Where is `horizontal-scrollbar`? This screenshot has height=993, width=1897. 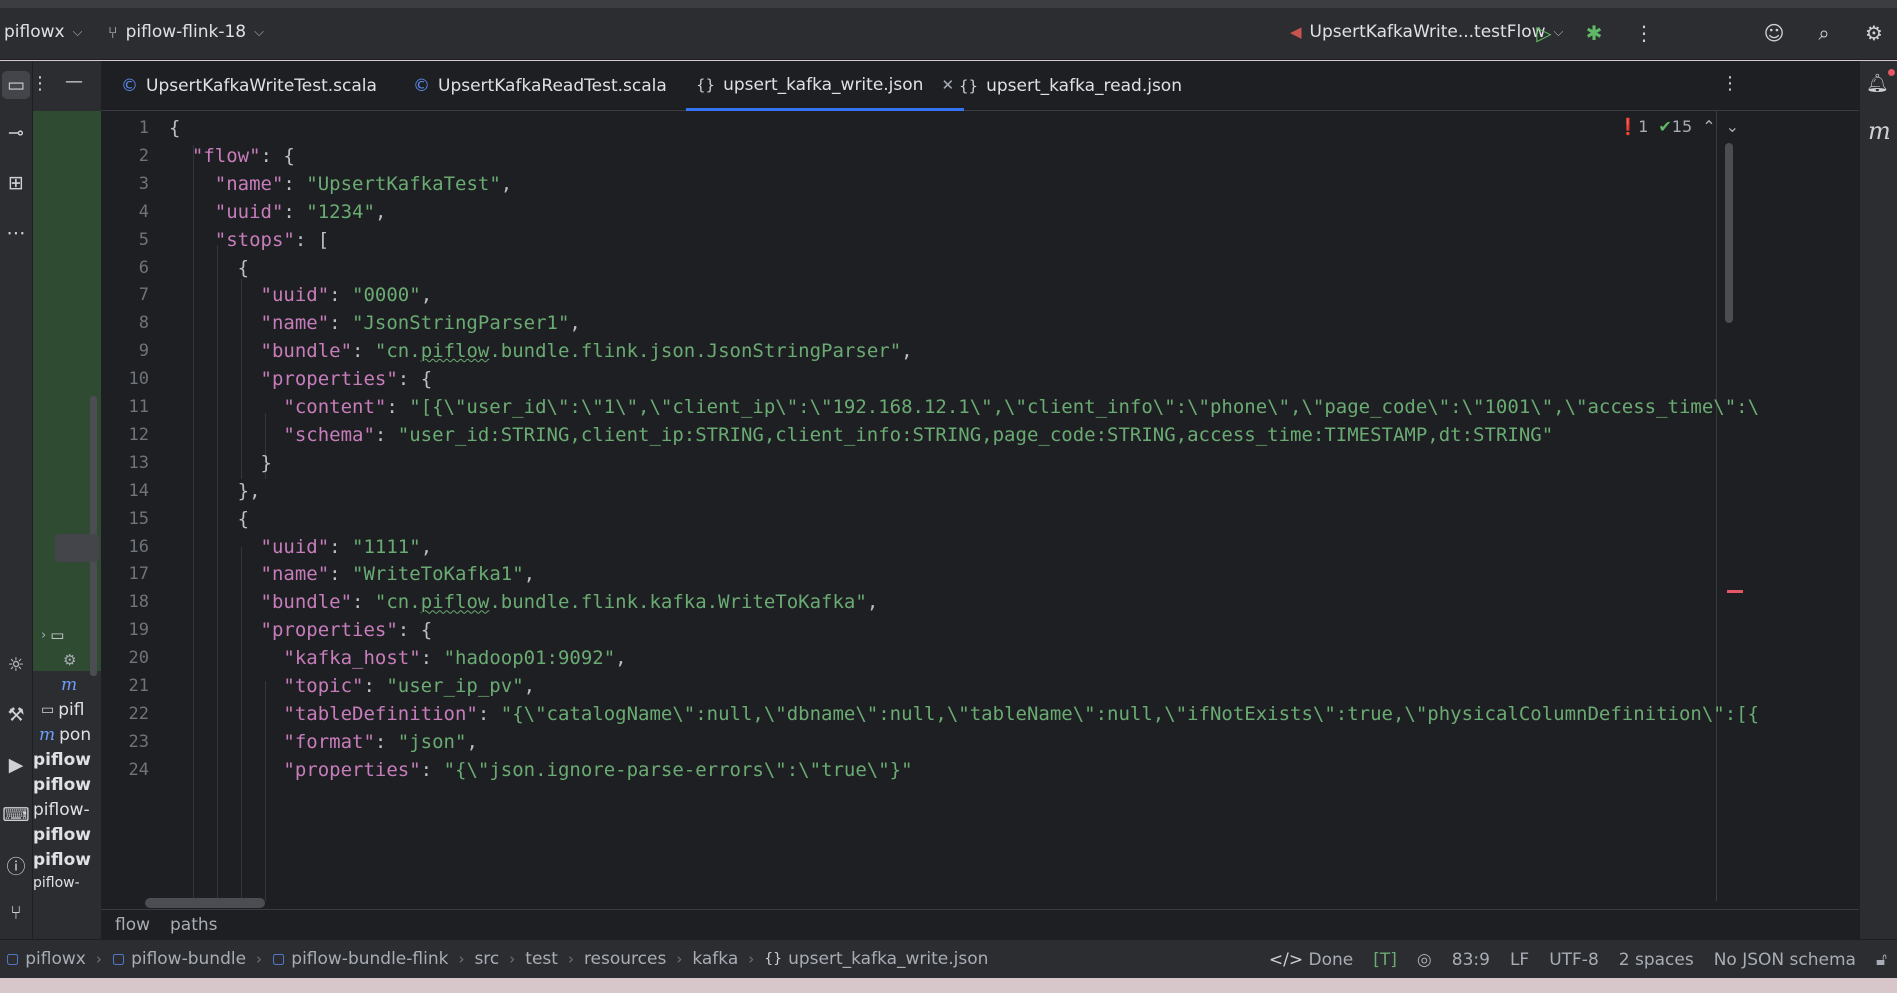
horizontal-scrollbar is located at coordinates (205, 903).